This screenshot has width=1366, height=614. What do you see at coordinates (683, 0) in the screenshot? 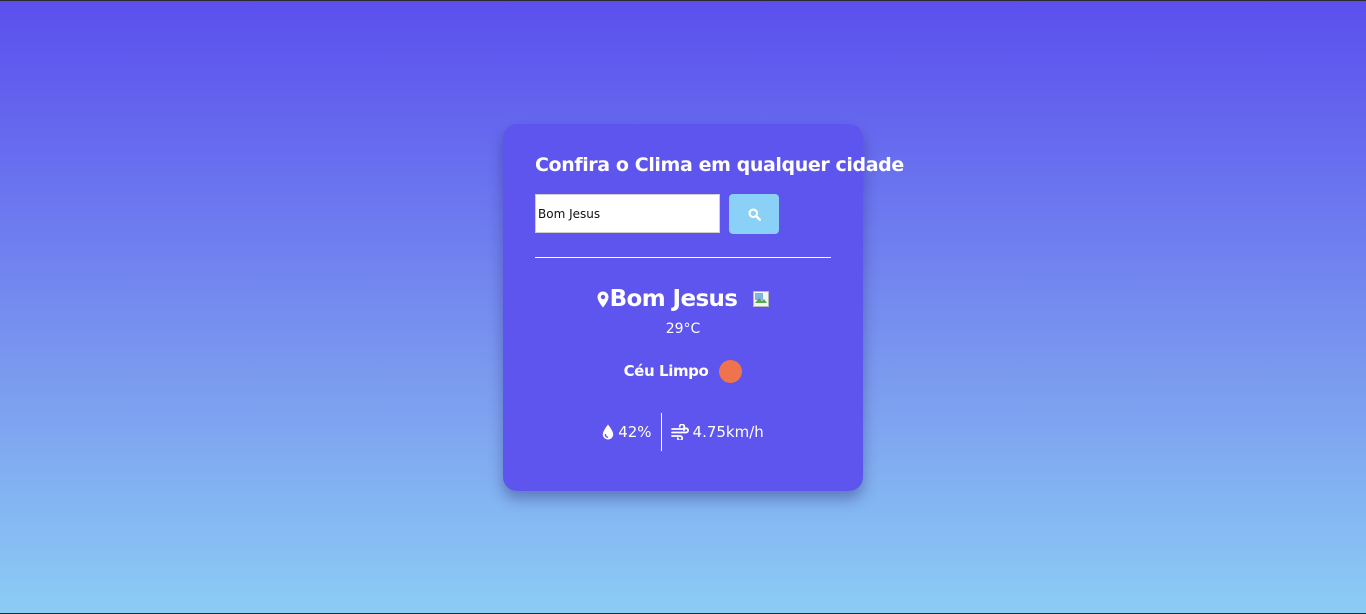
I see `top-border` at bounding box center [683, 0].